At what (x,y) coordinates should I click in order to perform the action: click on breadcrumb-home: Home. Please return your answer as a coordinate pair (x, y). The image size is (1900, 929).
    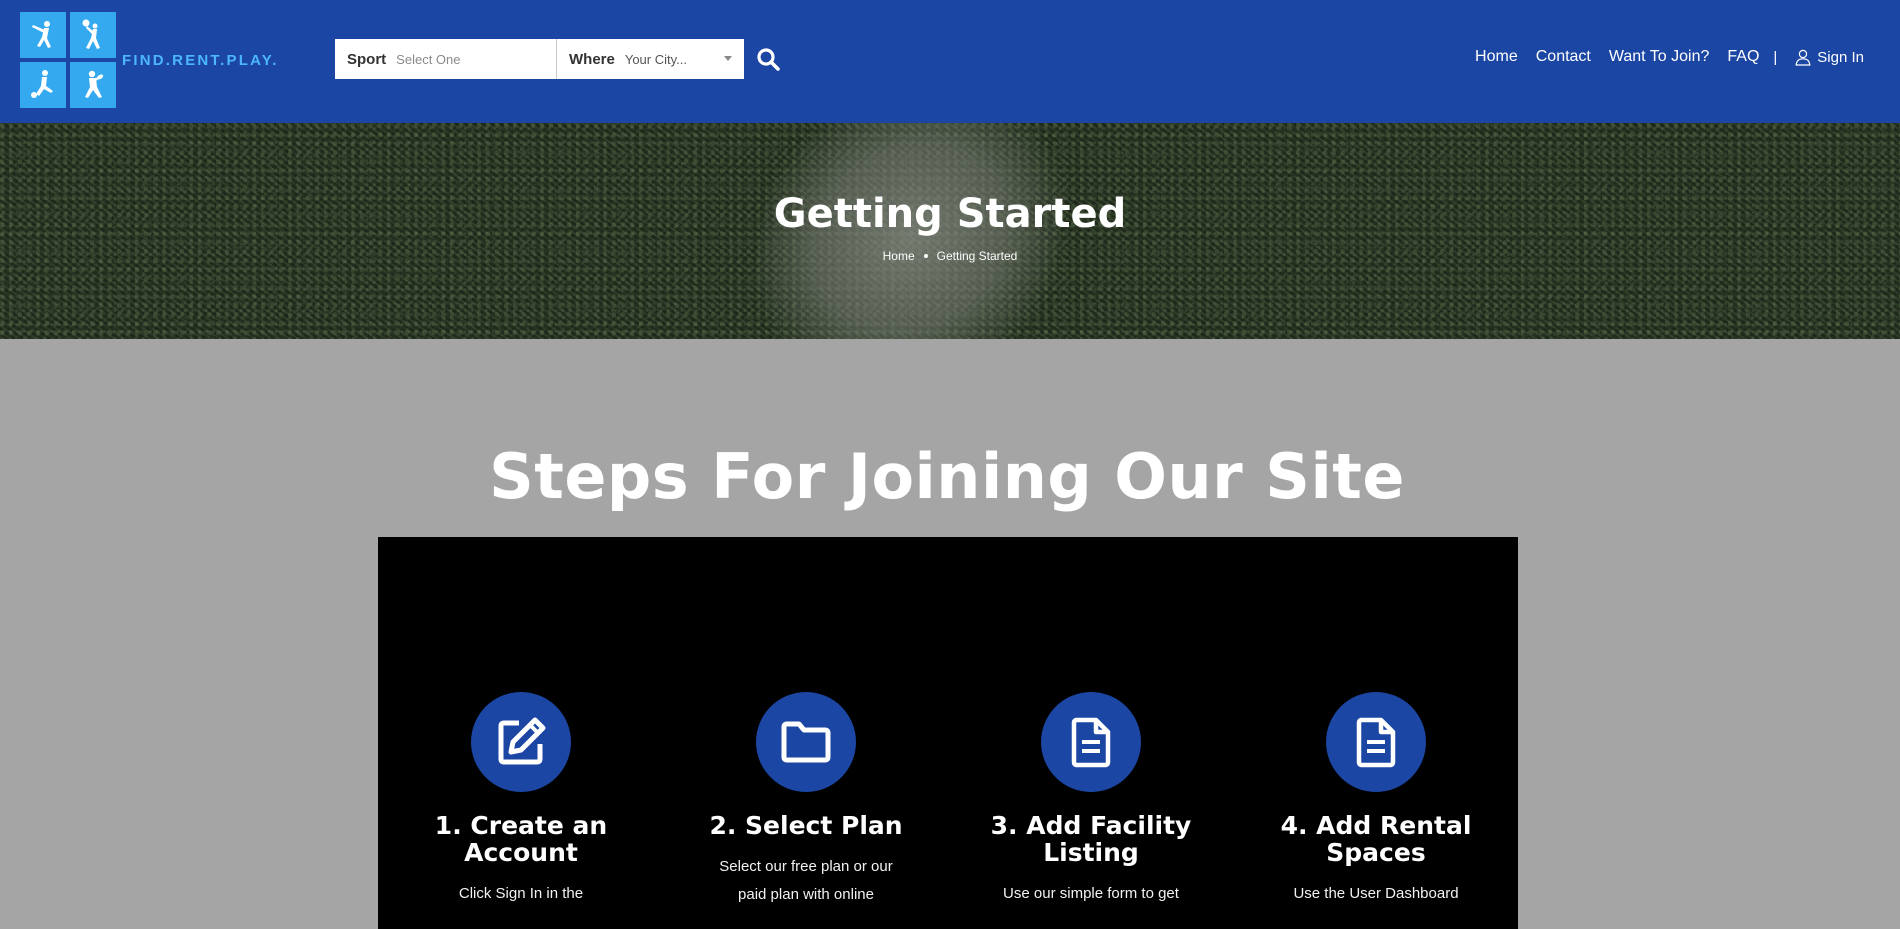
    Looking at the image, I should click on (899, 256).